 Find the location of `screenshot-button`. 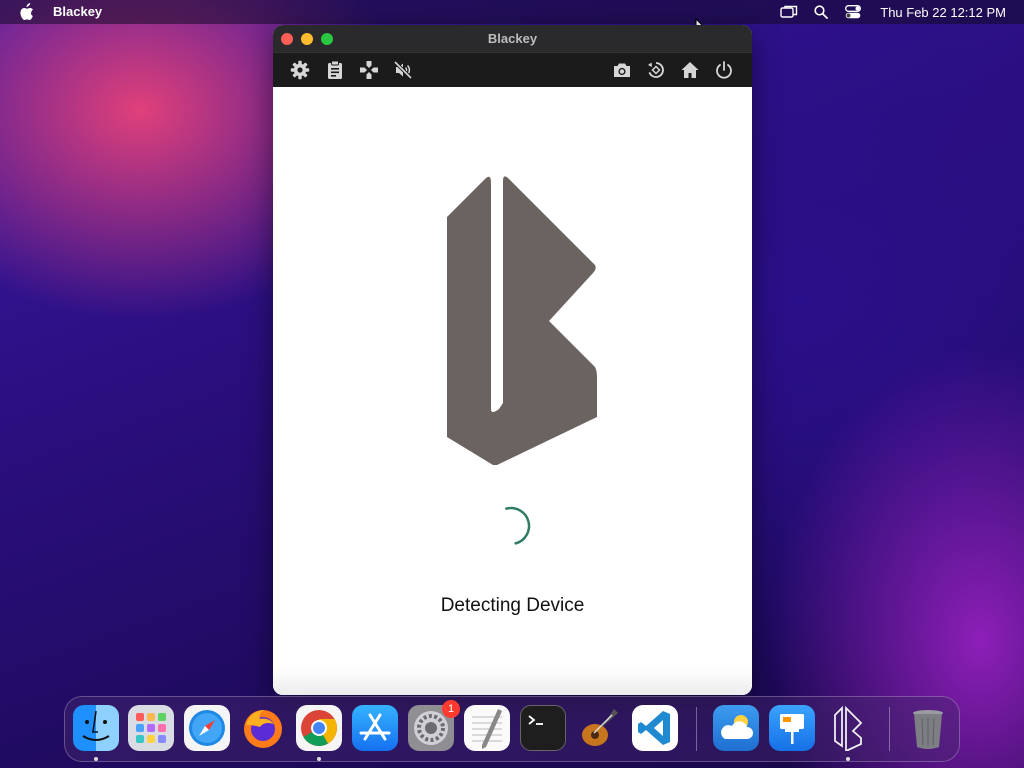

screenshot-button is located at coordinates (622, 70).